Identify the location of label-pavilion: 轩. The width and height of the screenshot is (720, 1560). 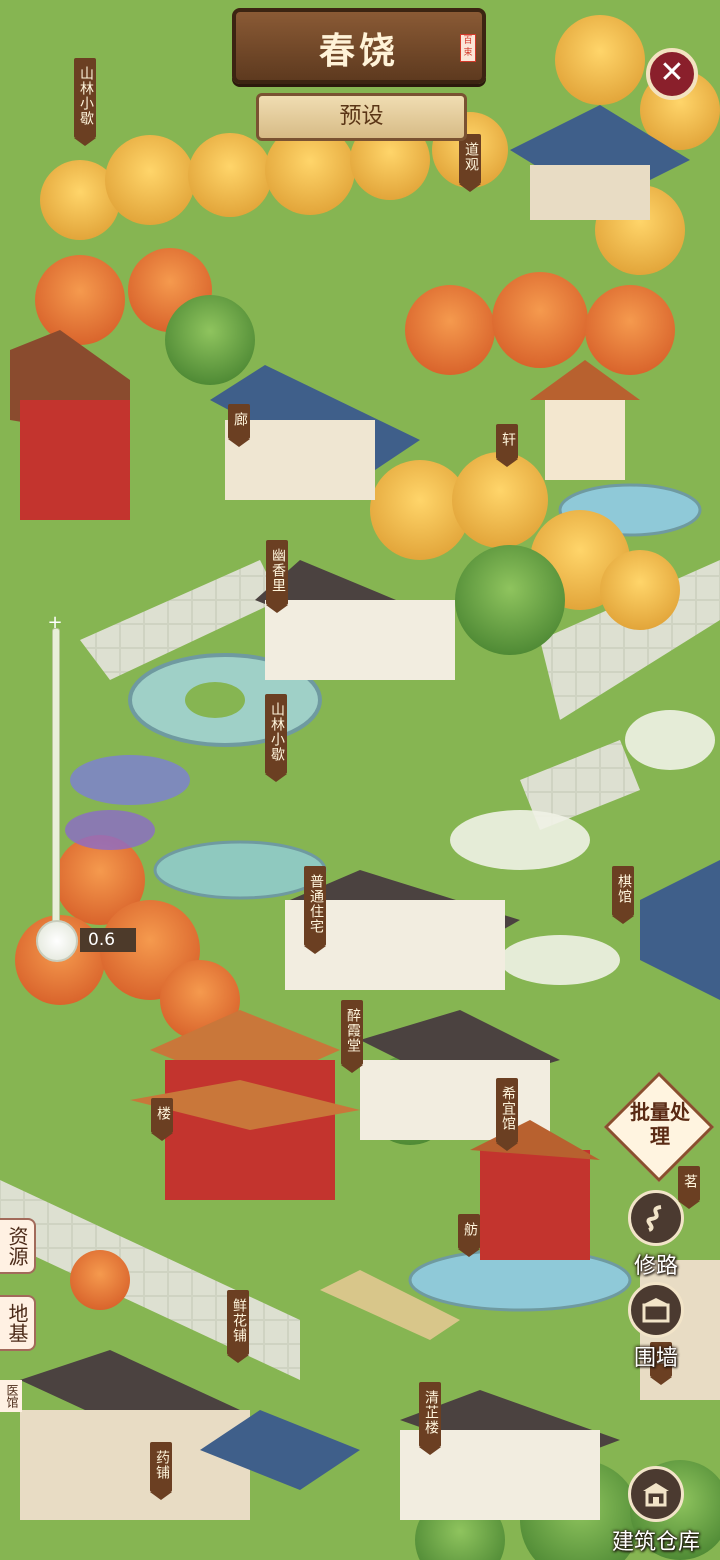
(507, 445).